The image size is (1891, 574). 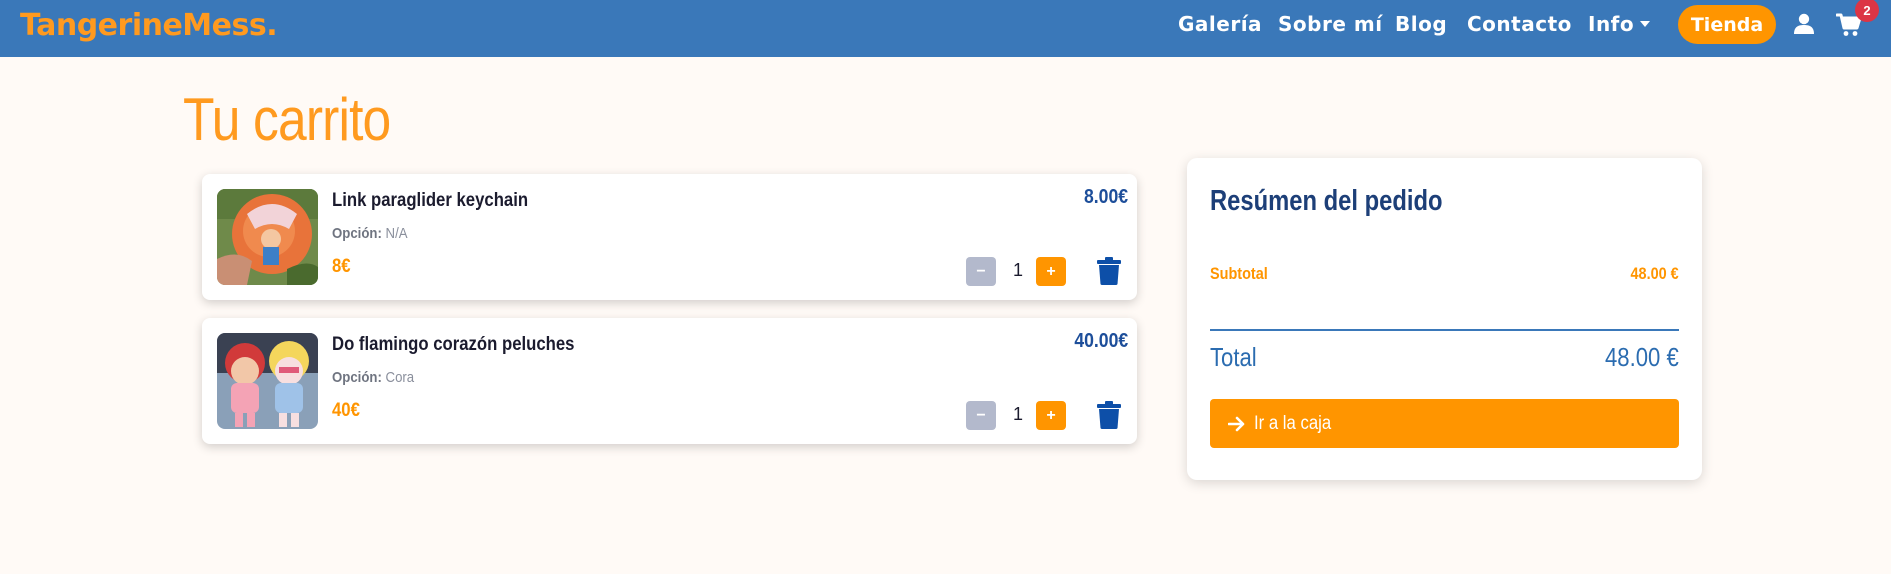 I want to click on item-unit-price: 40€, so click(x=346, y=410).